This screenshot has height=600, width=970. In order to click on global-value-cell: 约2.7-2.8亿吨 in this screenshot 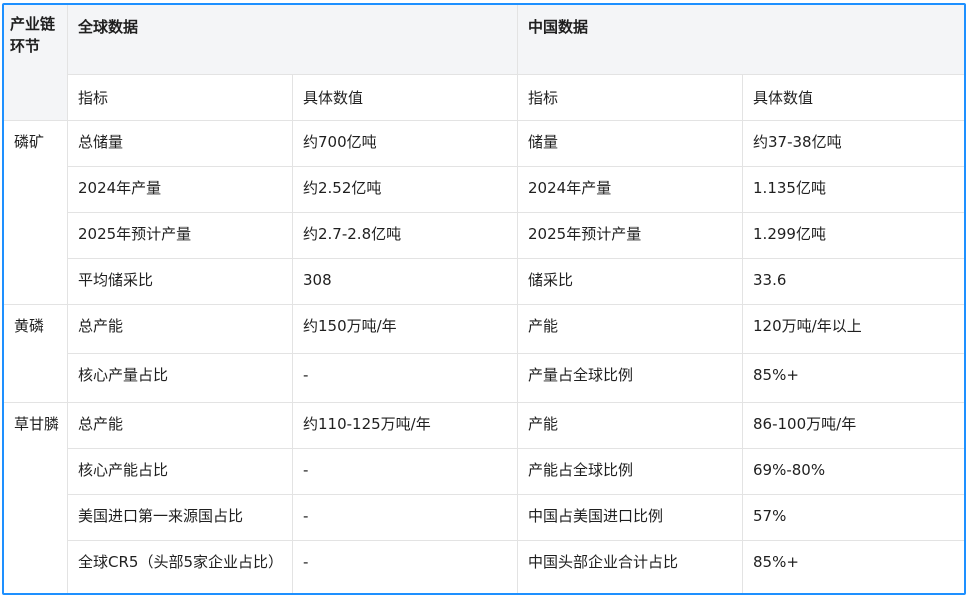, I will do `click(405, 235)`.